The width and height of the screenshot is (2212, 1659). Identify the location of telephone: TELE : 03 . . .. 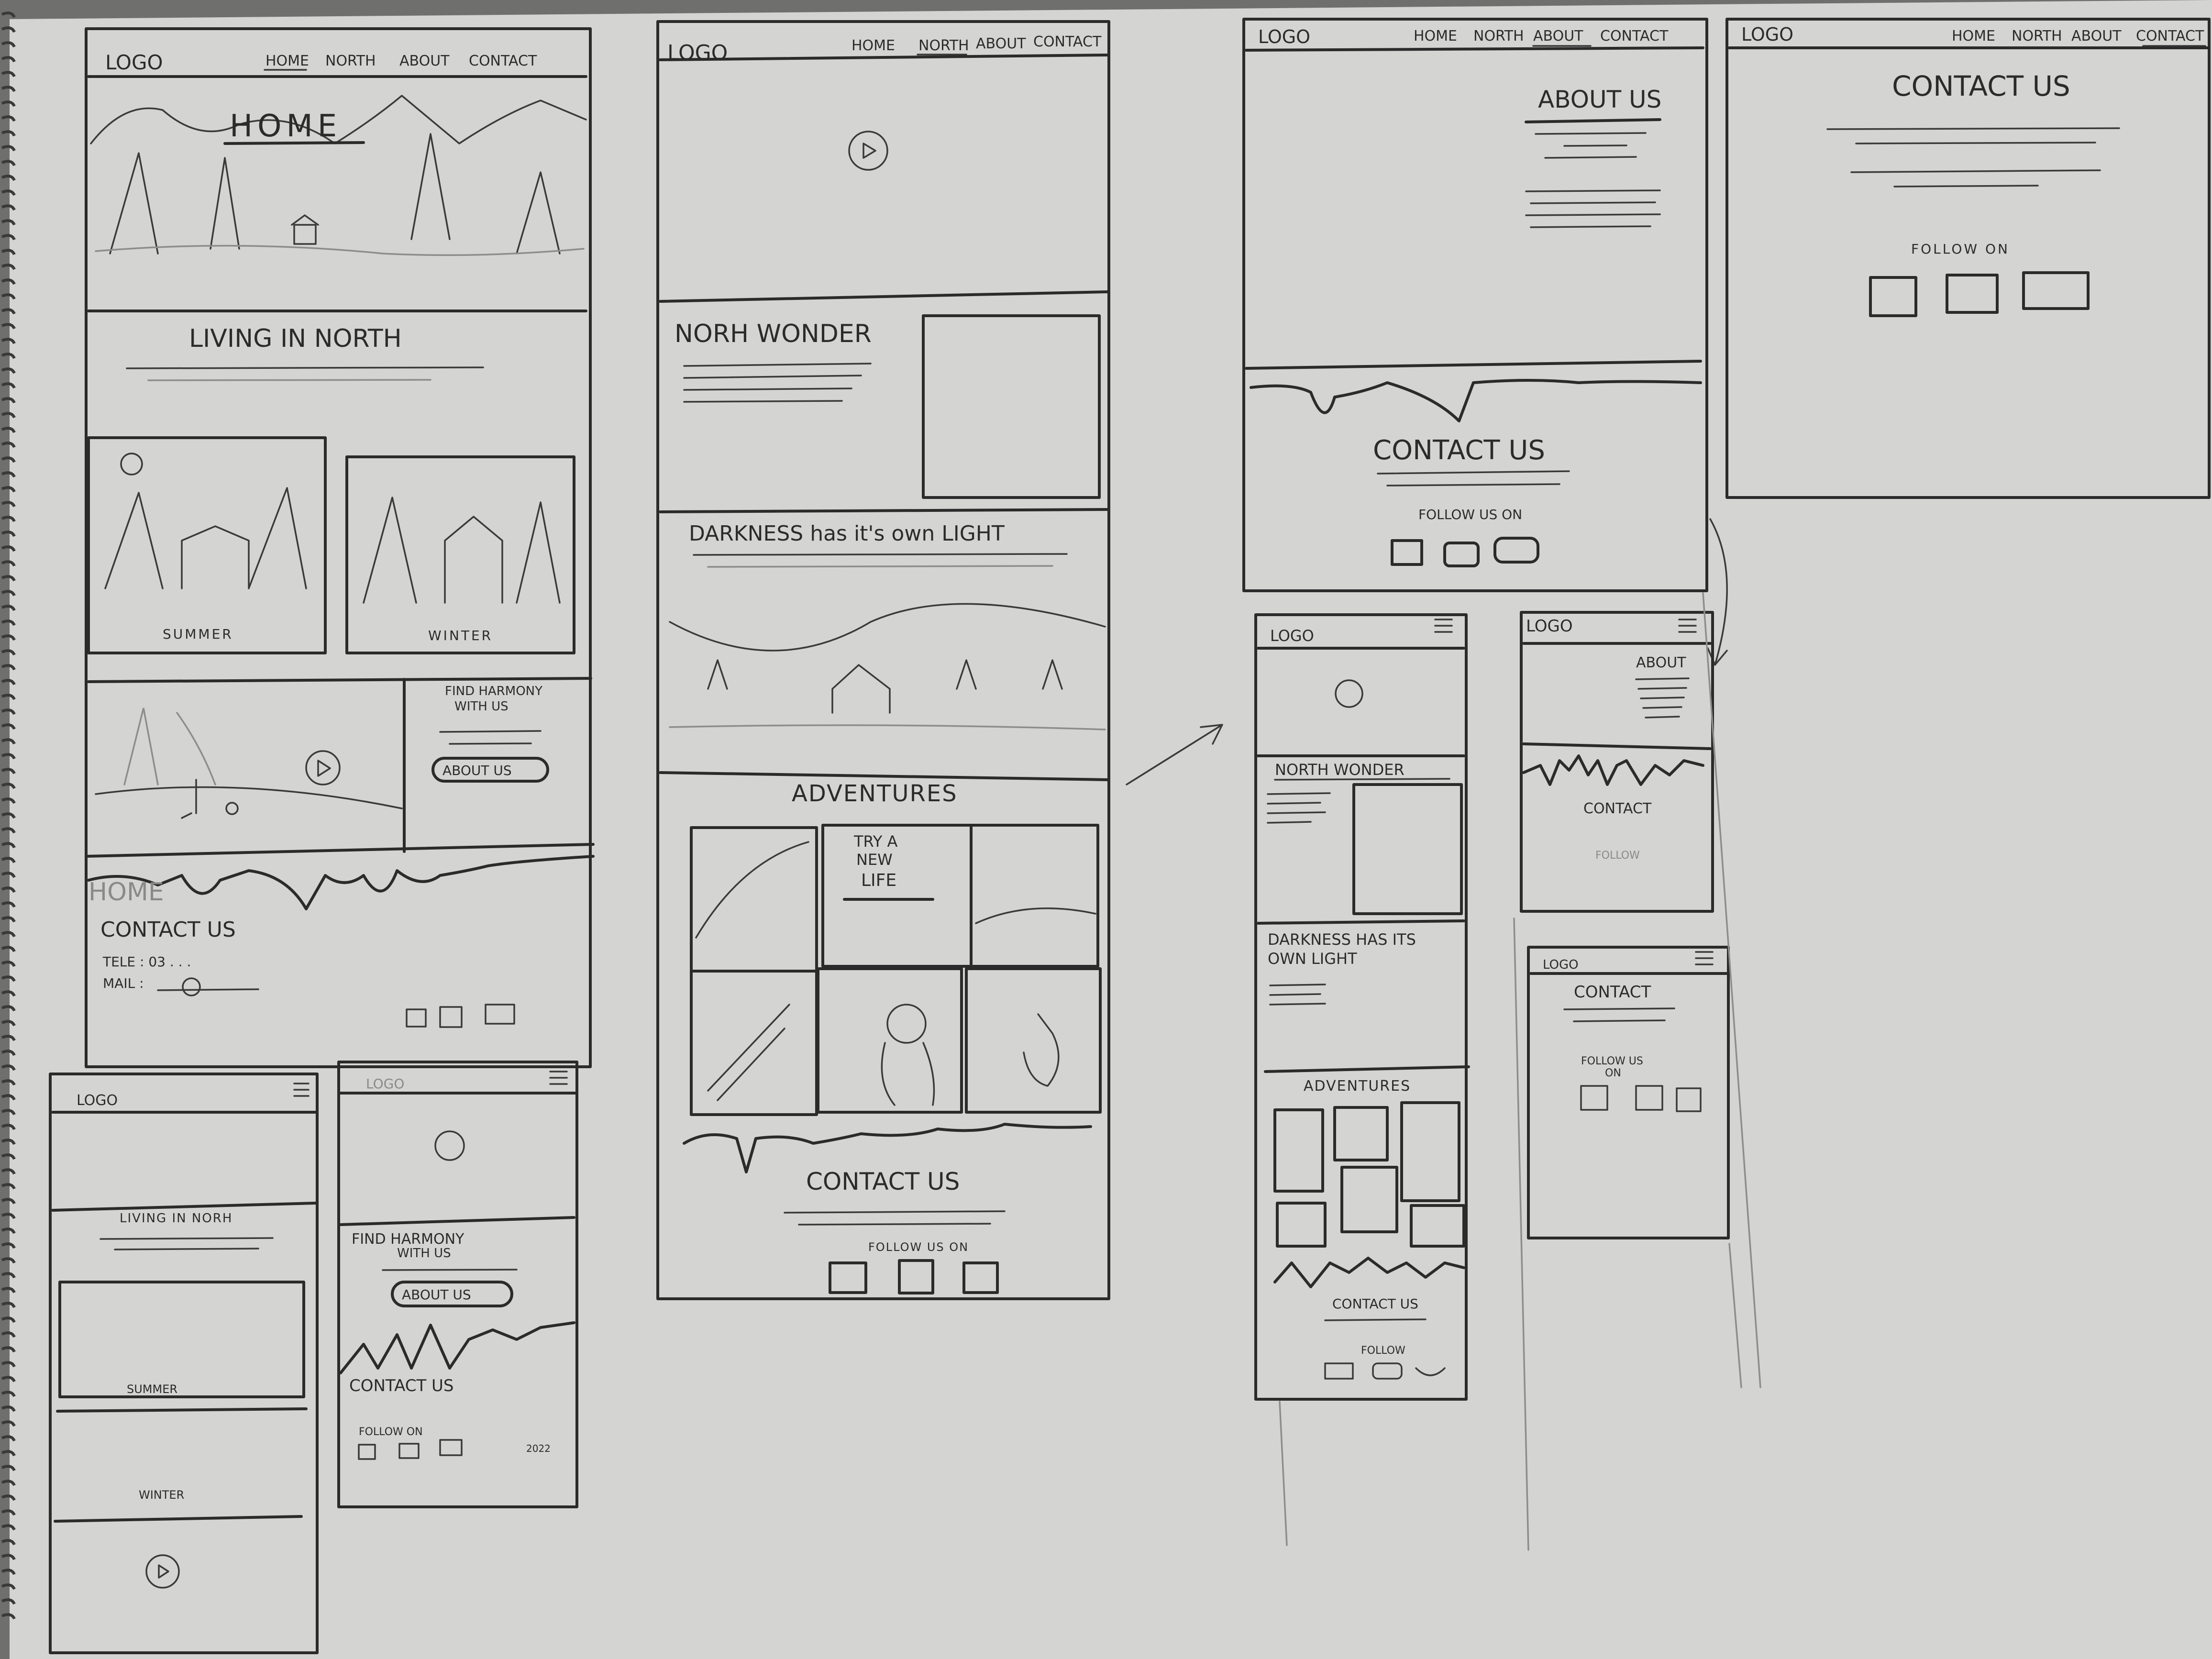
(146, 962).